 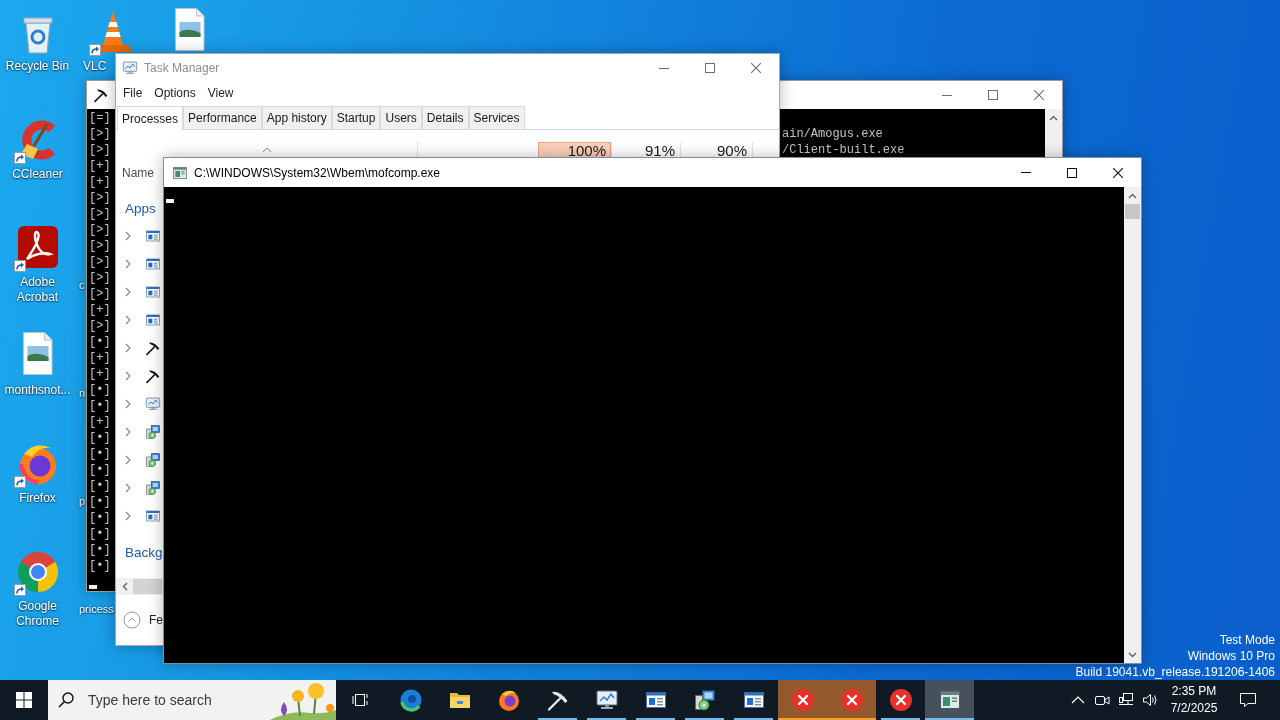 I want to click on tab: Users, so click(x=401, y=117).